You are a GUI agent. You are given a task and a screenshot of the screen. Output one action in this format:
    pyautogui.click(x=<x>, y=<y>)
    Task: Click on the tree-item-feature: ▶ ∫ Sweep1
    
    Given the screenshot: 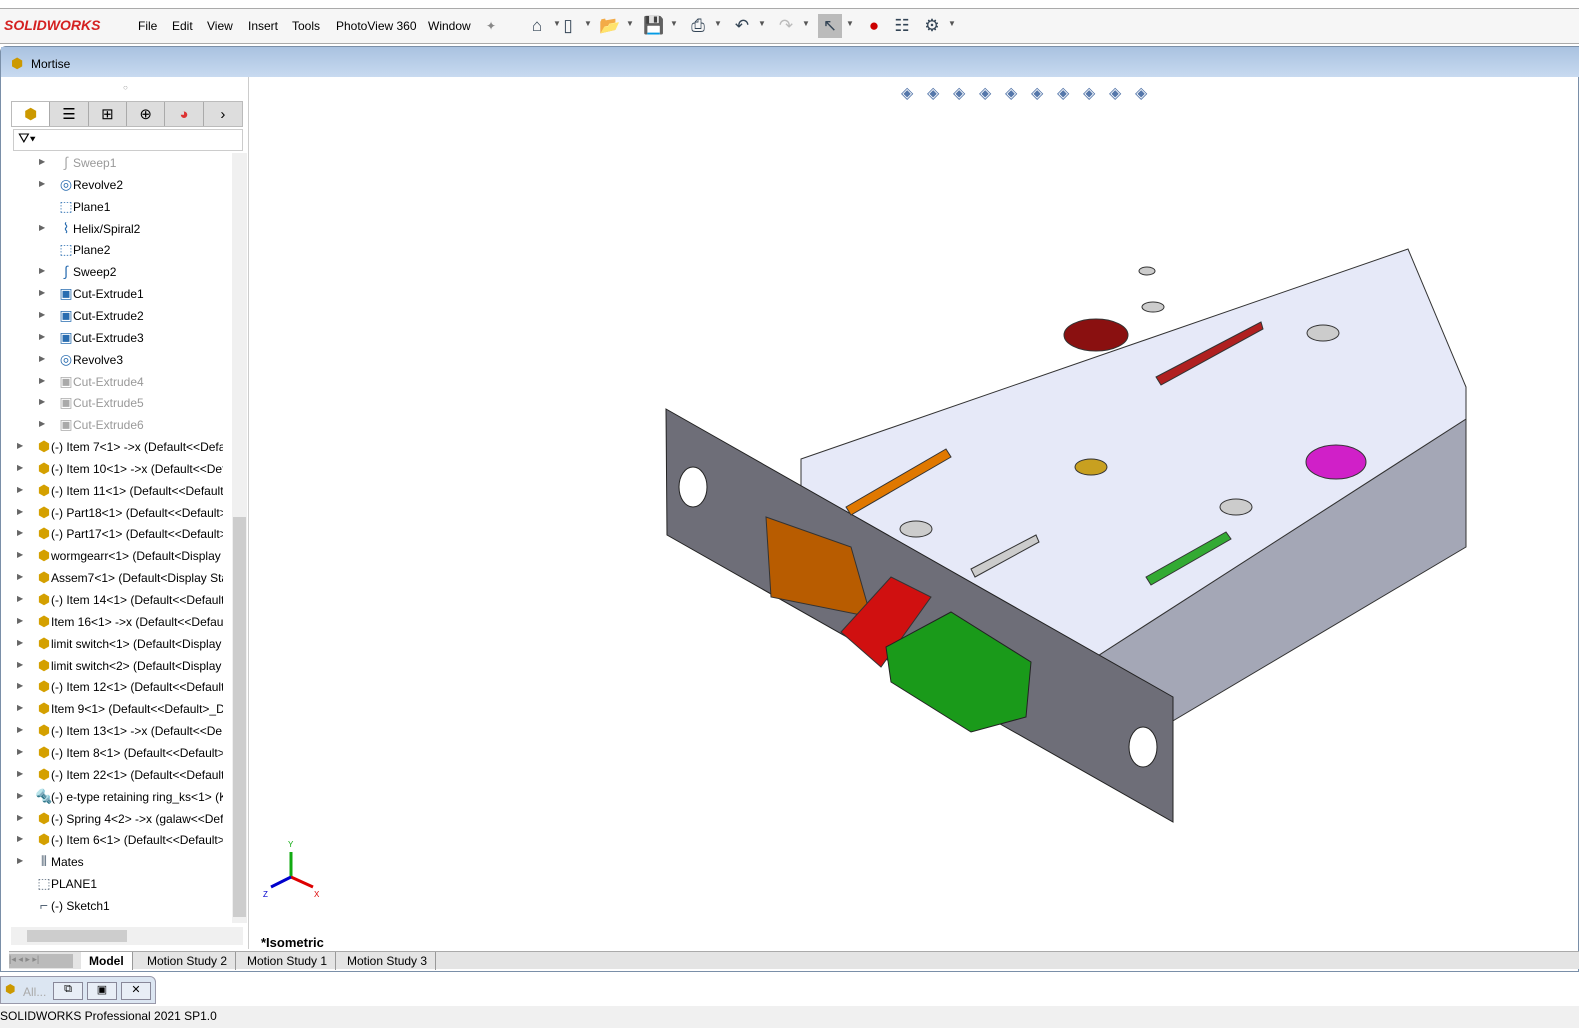 What is the action you would take?
    pyautogui.click(x=121, y=164)
    